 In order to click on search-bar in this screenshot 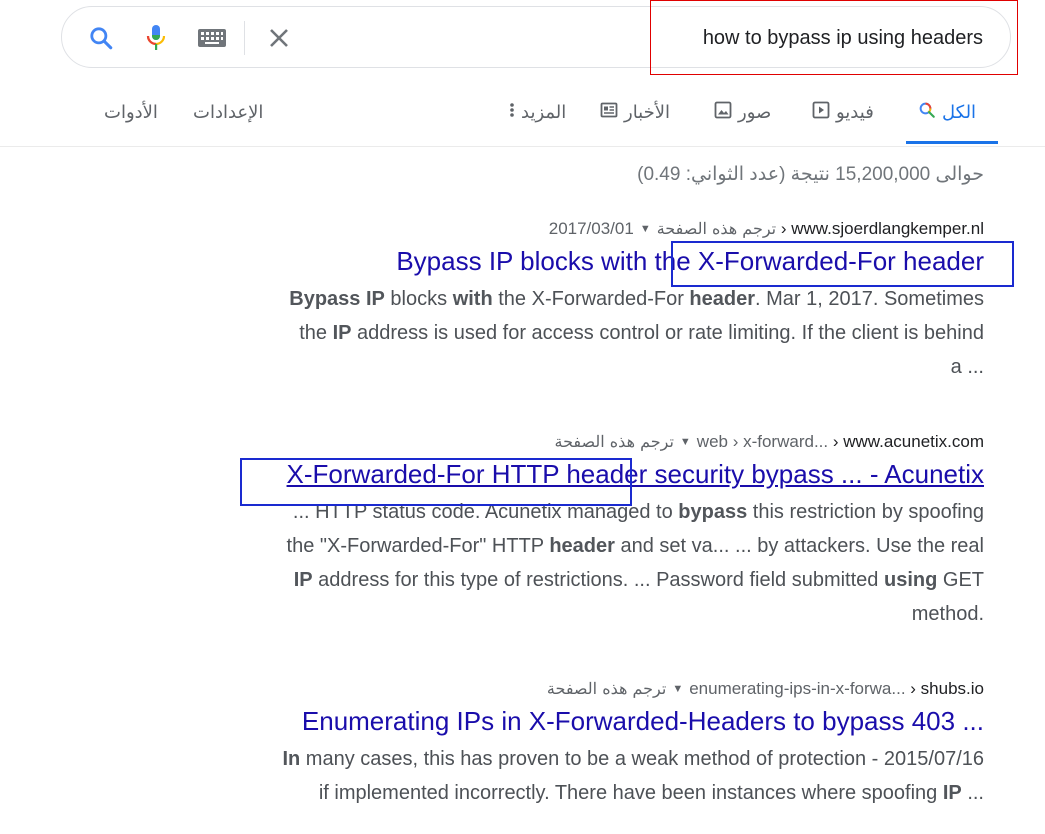, I will do `click(536, 37)`.